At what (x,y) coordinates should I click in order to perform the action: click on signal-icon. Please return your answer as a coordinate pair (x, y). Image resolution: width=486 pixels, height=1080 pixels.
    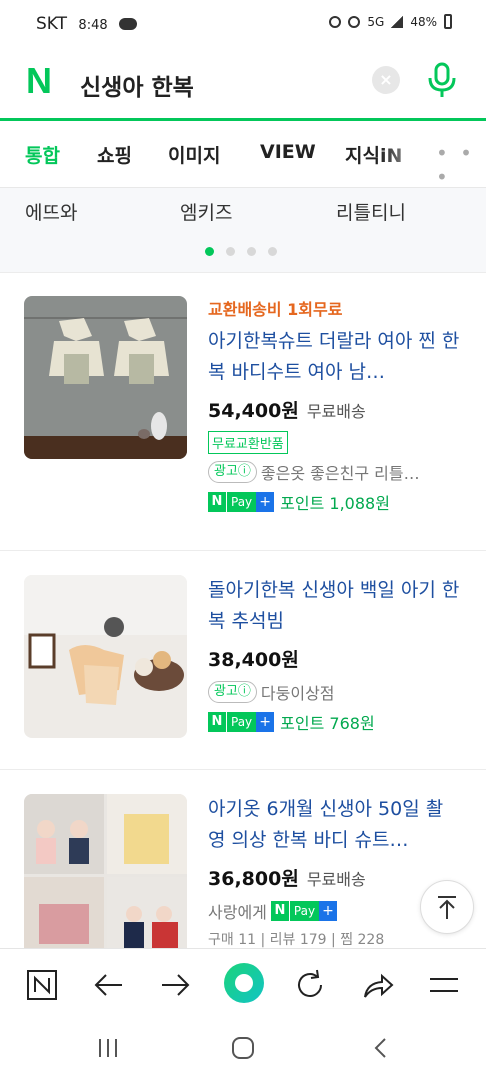
    Looking at the image, I should click on (397, 21).